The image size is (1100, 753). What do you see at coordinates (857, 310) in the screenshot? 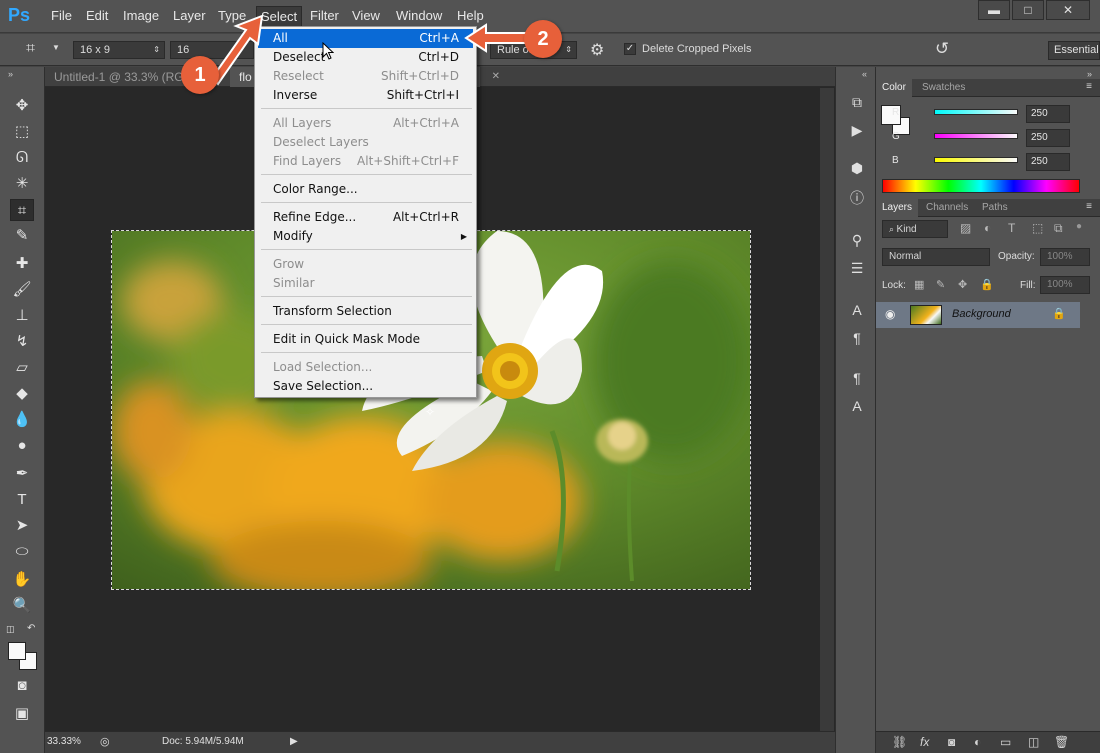
I see `character-icon: A` at bounding box center [857, 310].